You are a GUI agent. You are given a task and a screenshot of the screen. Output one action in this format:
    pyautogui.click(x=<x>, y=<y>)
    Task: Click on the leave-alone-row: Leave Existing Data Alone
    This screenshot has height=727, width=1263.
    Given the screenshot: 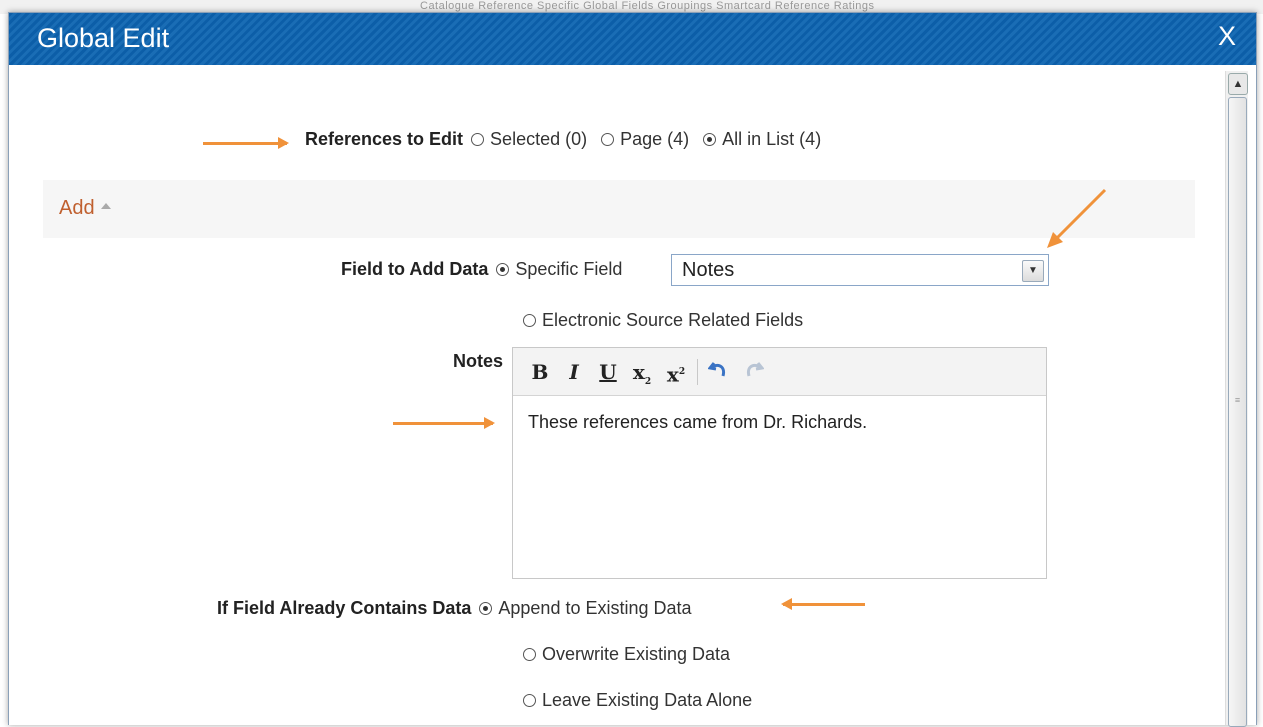 What is the action you would take?
    pyautogui.click(x=644, y=700)
    